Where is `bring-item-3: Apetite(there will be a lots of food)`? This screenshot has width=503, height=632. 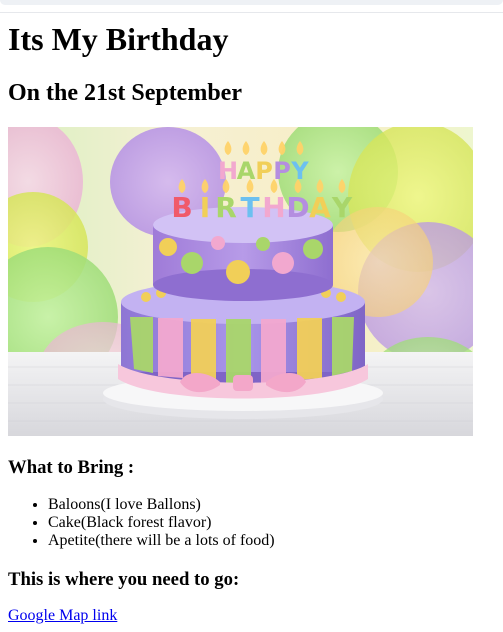
bring-item-3: Apetite(there will be a lots of food) is located at coordinates (272, 541).